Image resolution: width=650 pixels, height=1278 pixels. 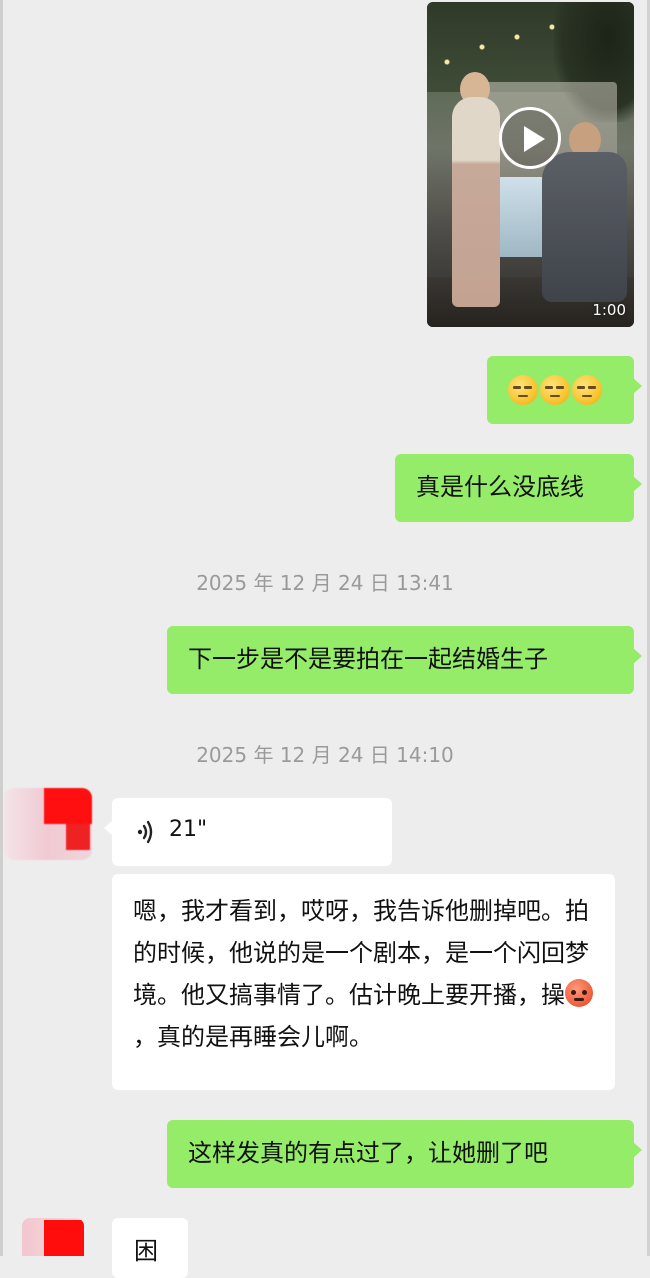 What do you see at coordinates (253, 1037) in the screenshot?
I see `message-text-continued: ，真的是再睡会儿啊。` at bounding box center [253, 1037].